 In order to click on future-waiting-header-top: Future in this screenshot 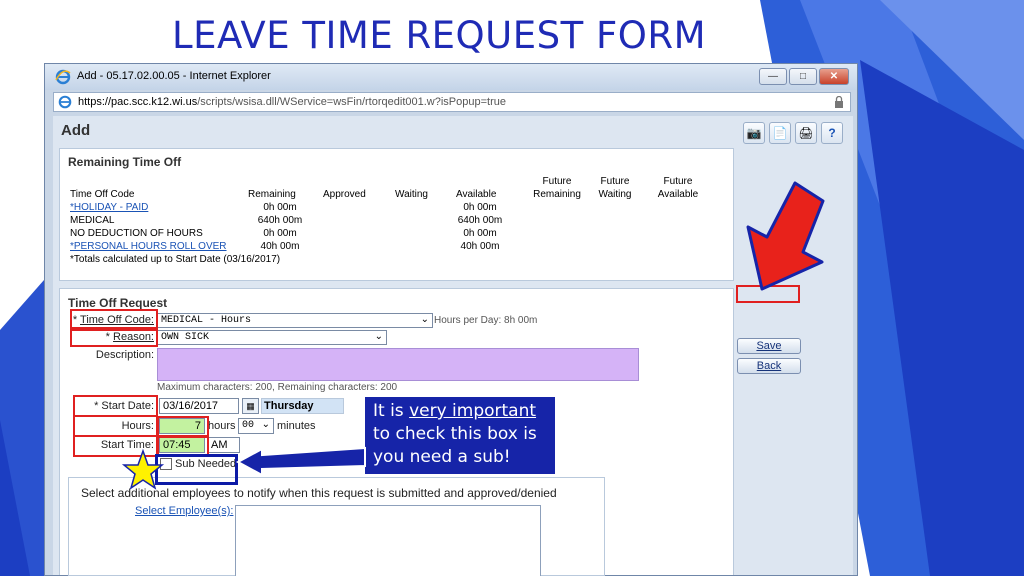, I will do `click(615, 181)`.